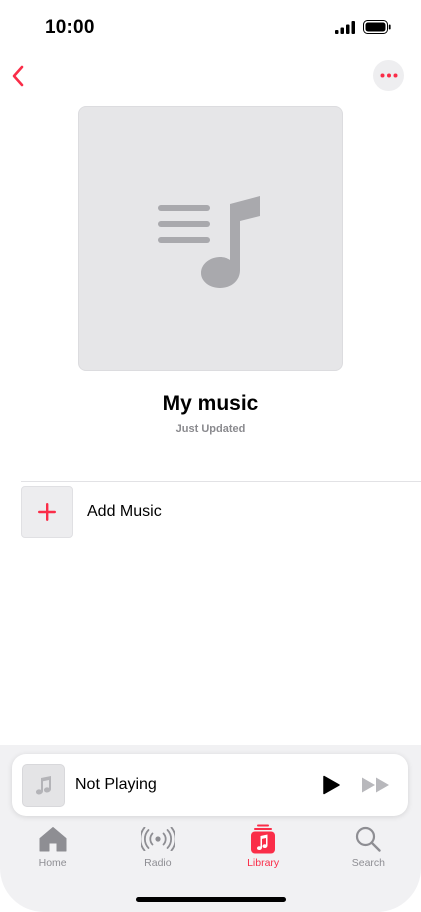 The image size is (421, 912). I want to click on playlist-title: My music, so click(210, 403).